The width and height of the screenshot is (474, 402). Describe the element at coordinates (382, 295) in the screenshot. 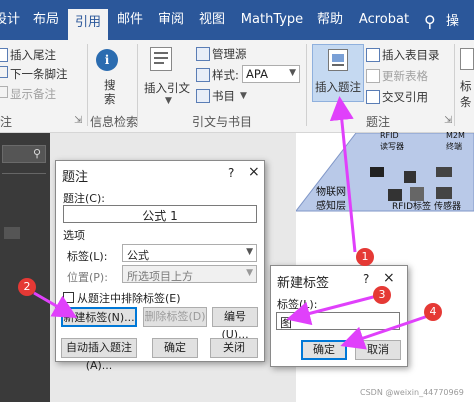

I see `step-marker-3: 3` at that location.